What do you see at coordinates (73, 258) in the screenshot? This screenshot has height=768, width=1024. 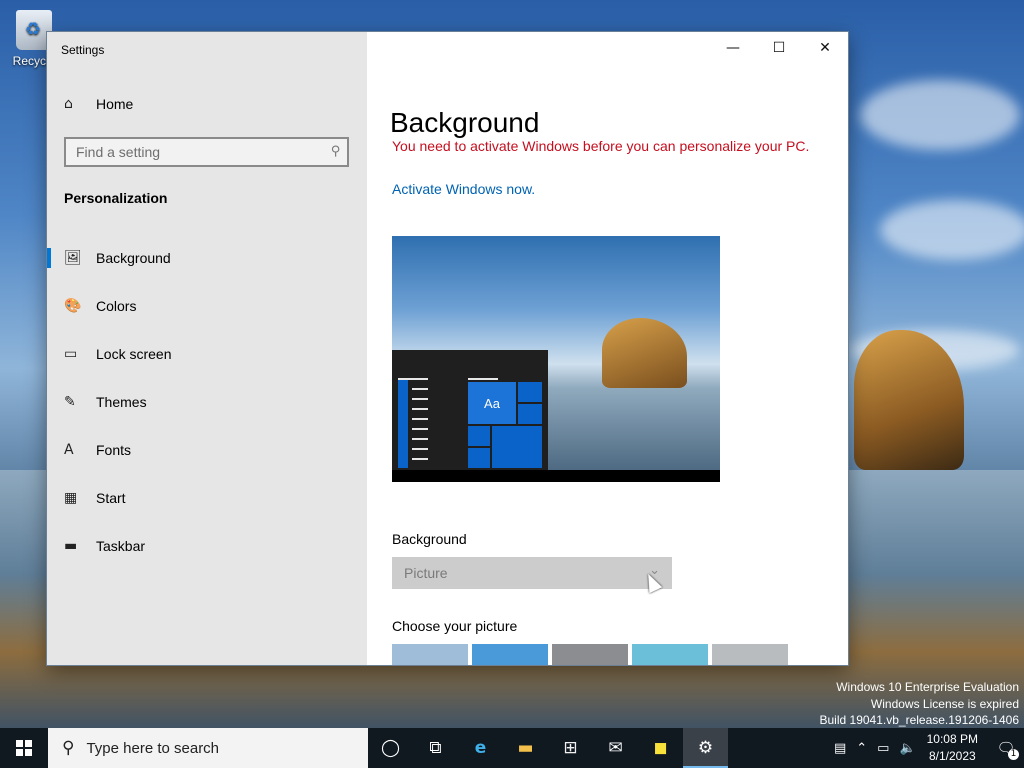 I see `picture-icon: 🖼` at bounding box center [73, 258].